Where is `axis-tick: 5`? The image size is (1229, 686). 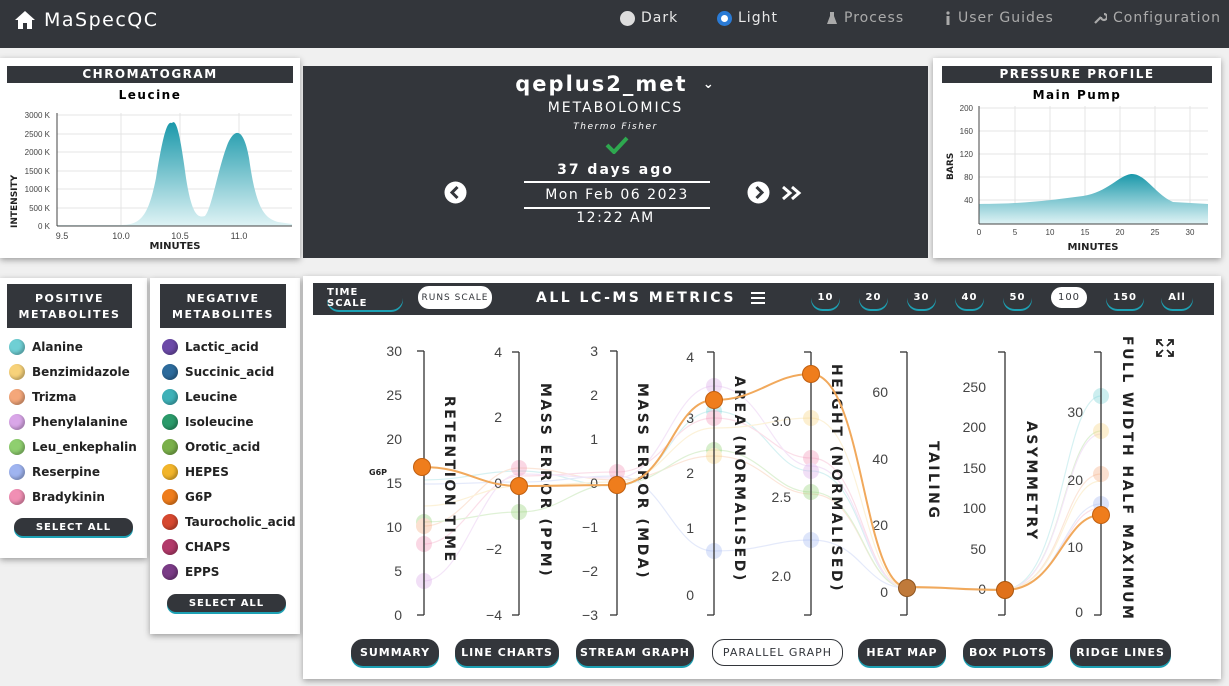
axis-tick: 5 is located at coordinates (398, 571).